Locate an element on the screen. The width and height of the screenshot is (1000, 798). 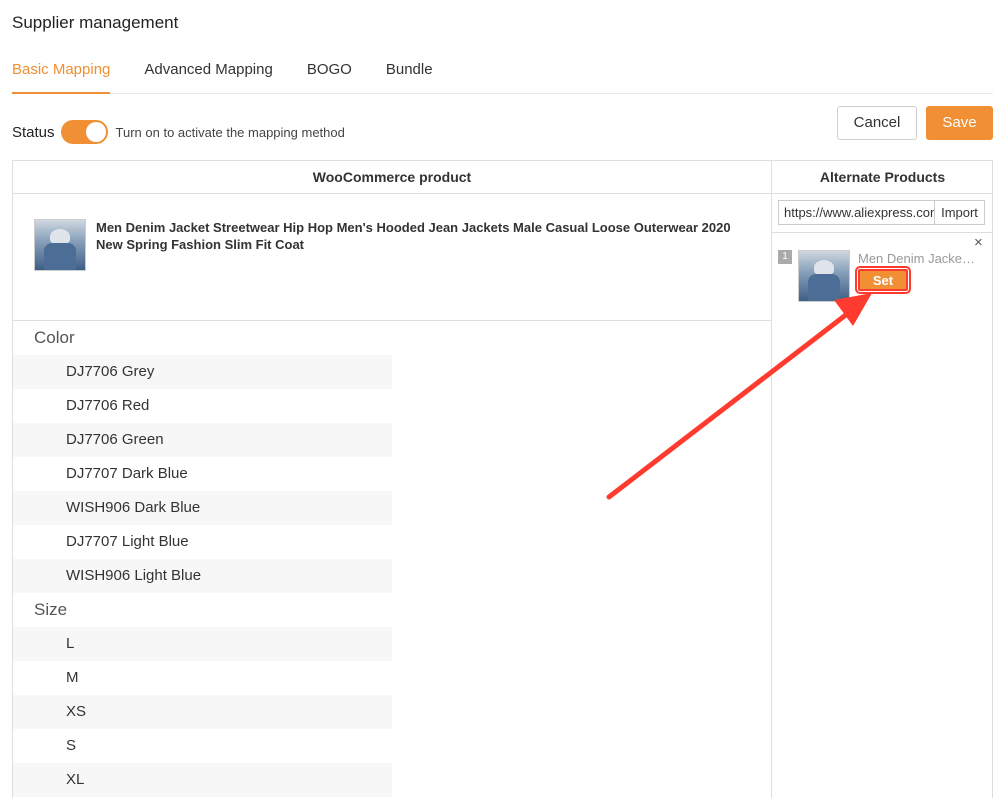
product-url-input is located at coordinates (856, 212).